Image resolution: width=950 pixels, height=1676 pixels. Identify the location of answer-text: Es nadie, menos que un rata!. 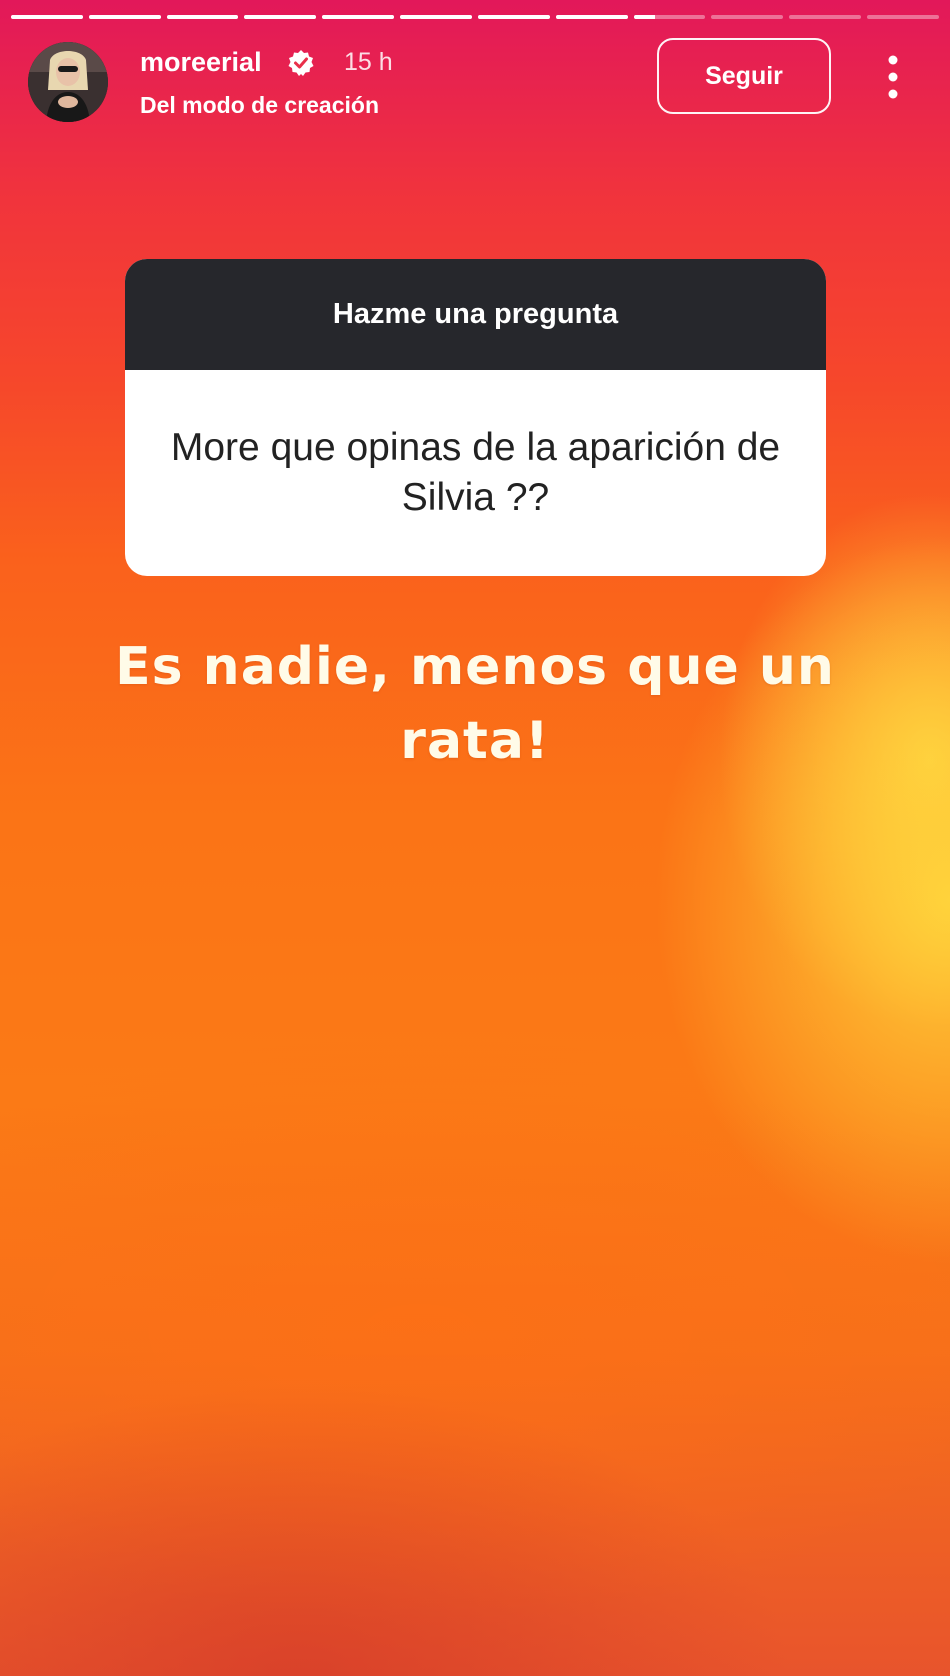
(475, 704).